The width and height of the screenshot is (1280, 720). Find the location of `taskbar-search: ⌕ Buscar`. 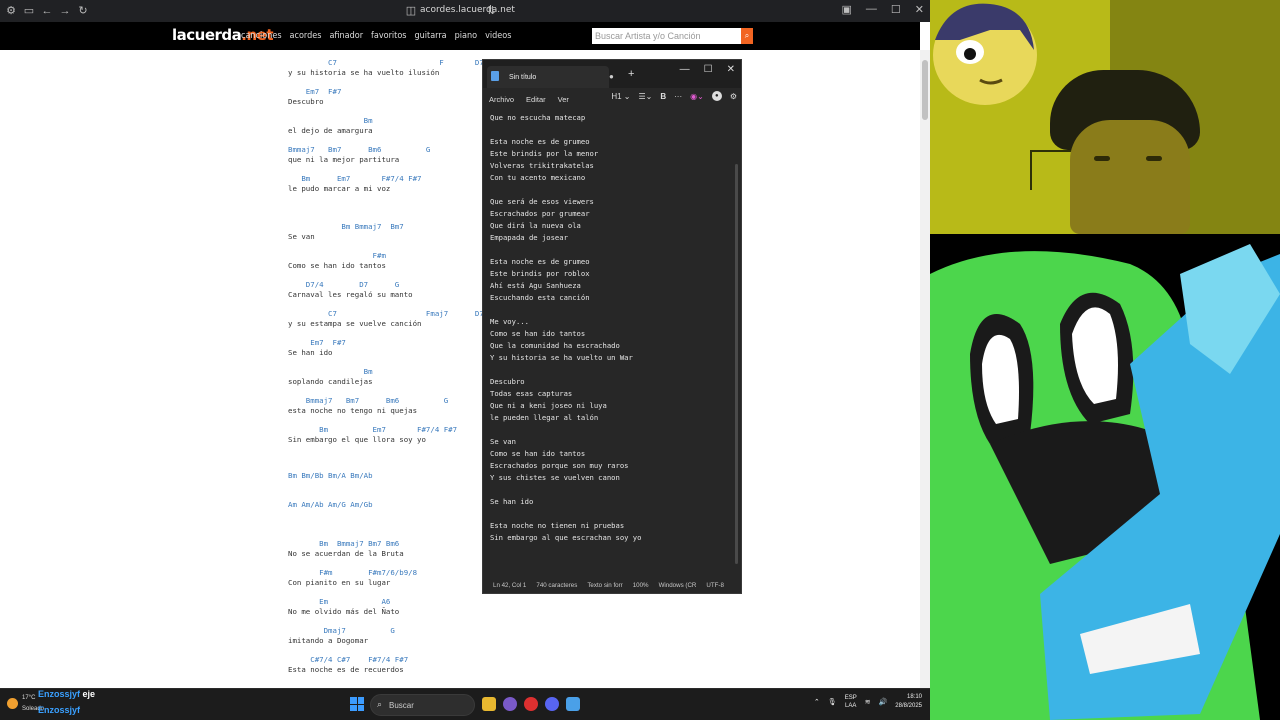

taskbar-search: ⌕ Buscar is located at coordinates (422, 705).